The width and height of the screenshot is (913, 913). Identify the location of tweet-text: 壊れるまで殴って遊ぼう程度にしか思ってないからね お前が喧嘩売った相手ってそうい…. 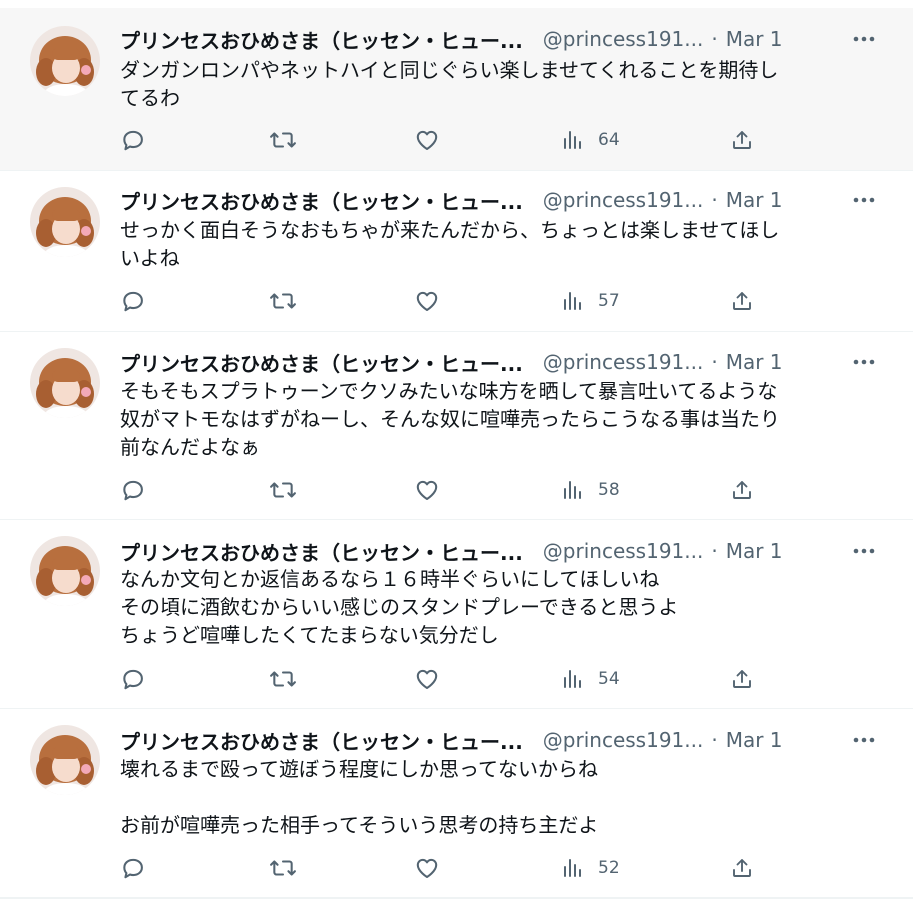
(359, 797).